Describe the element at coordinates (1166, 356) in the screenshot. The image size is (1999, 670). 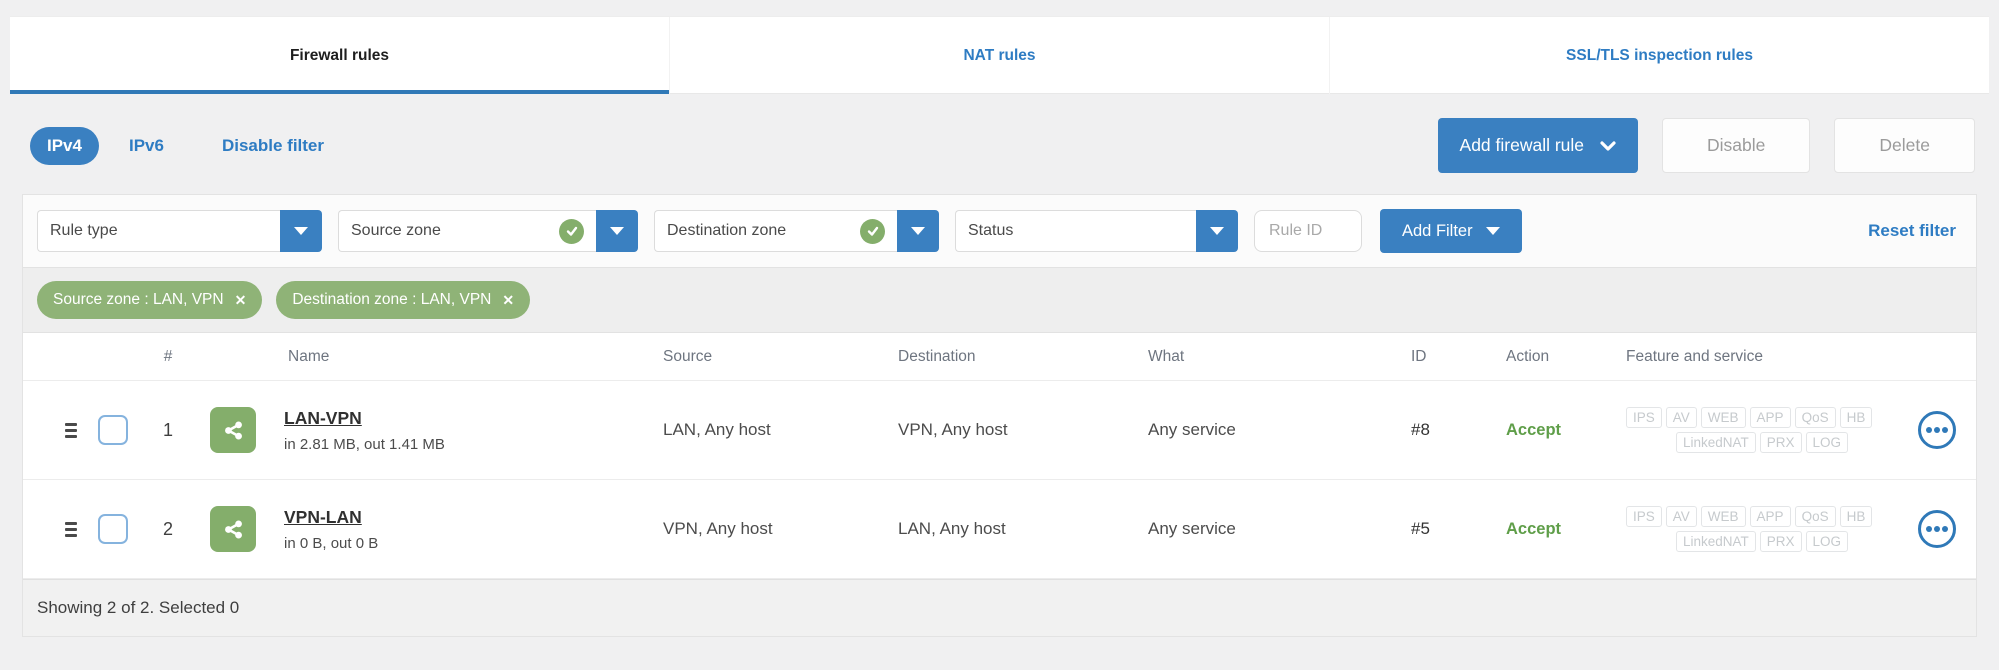
I see `col-header-what: What` at that location.